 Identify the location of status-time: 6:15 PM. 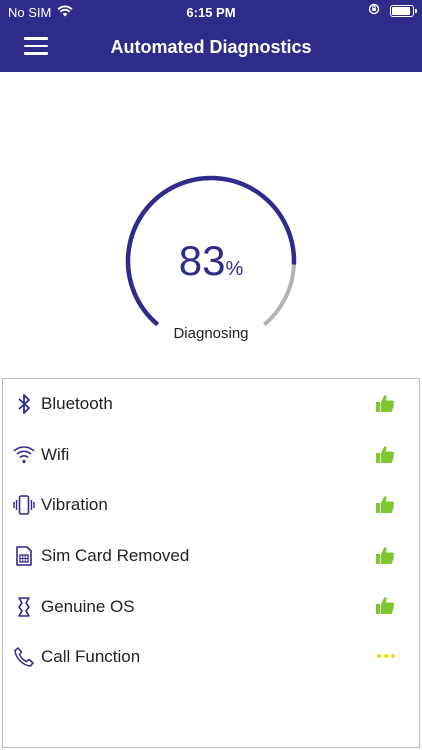
(211, 12).